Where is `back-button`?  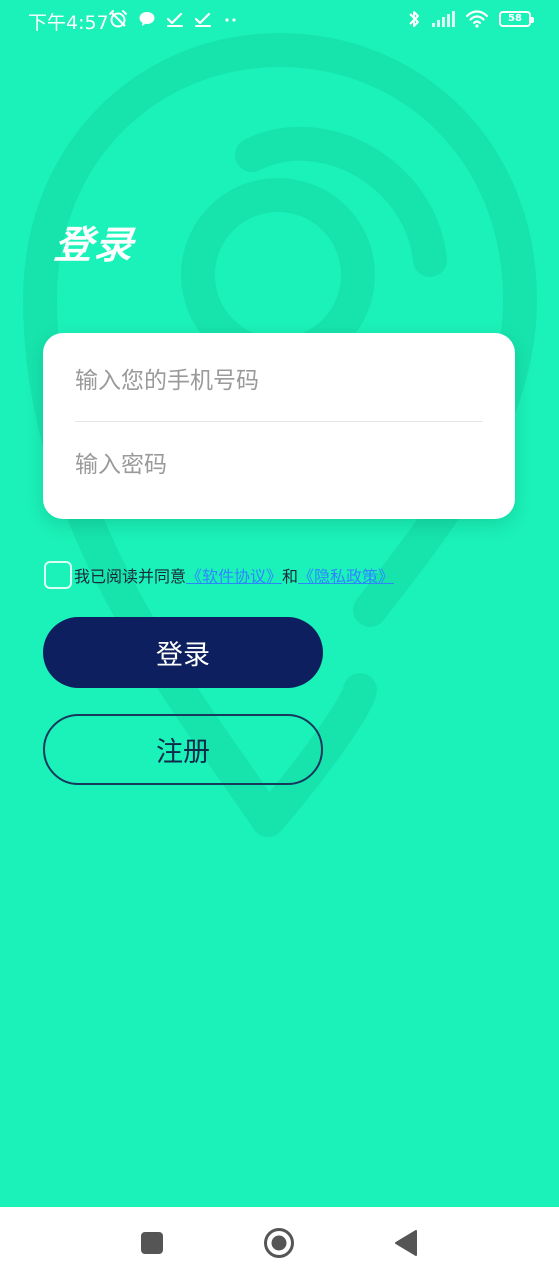 back-button is located at coordinates (406, 1243).